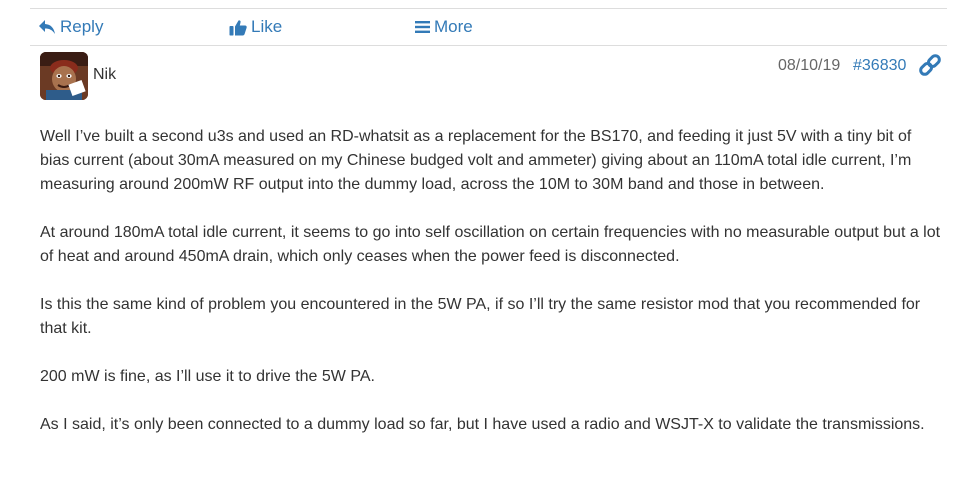  I want to click on more-label: More, so click(453, 26).